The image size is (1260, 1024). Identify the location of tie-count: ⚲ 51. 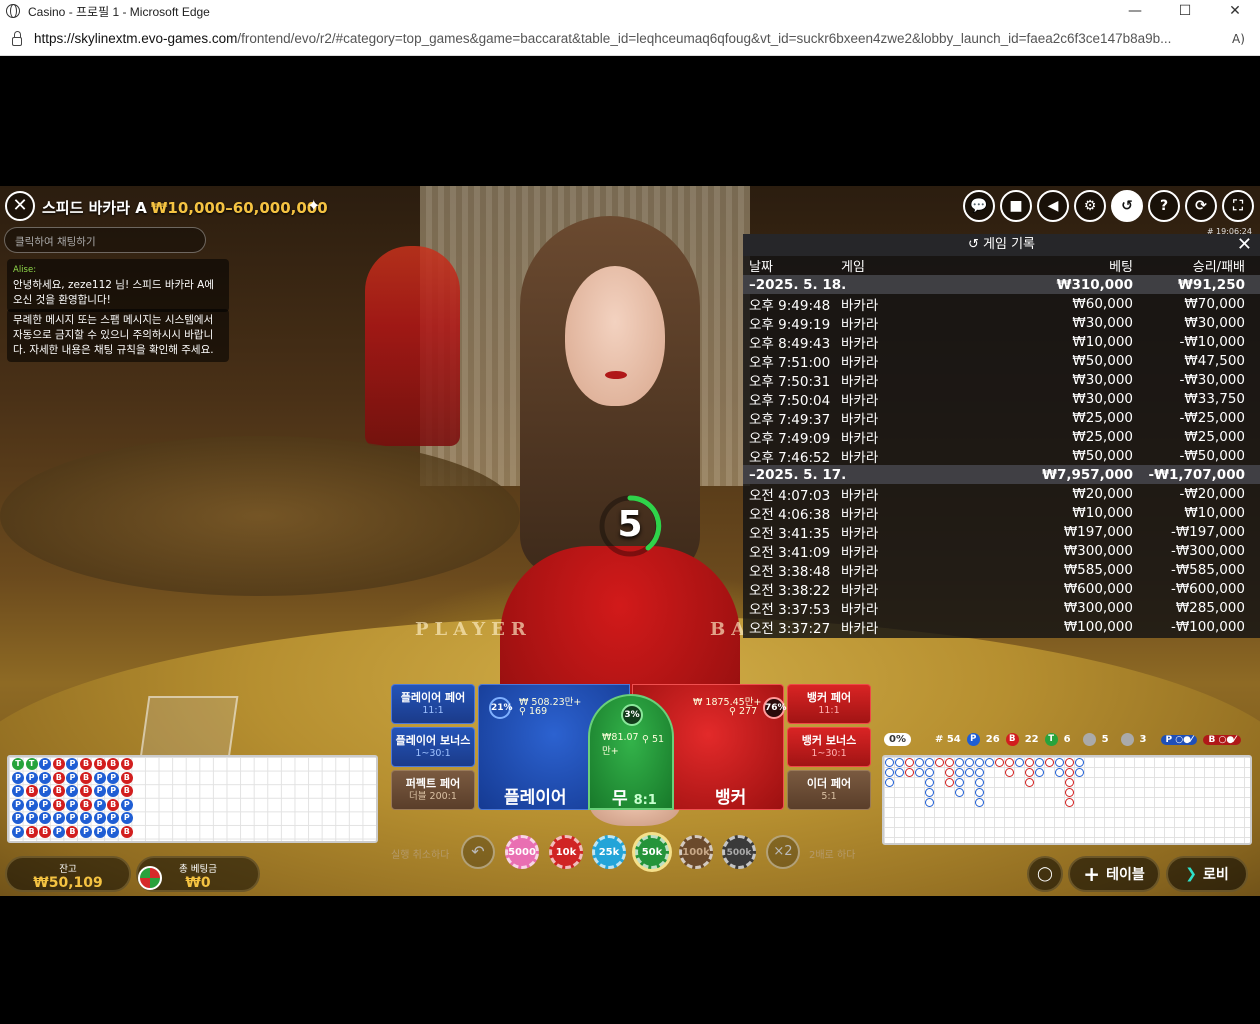
(653, 739).